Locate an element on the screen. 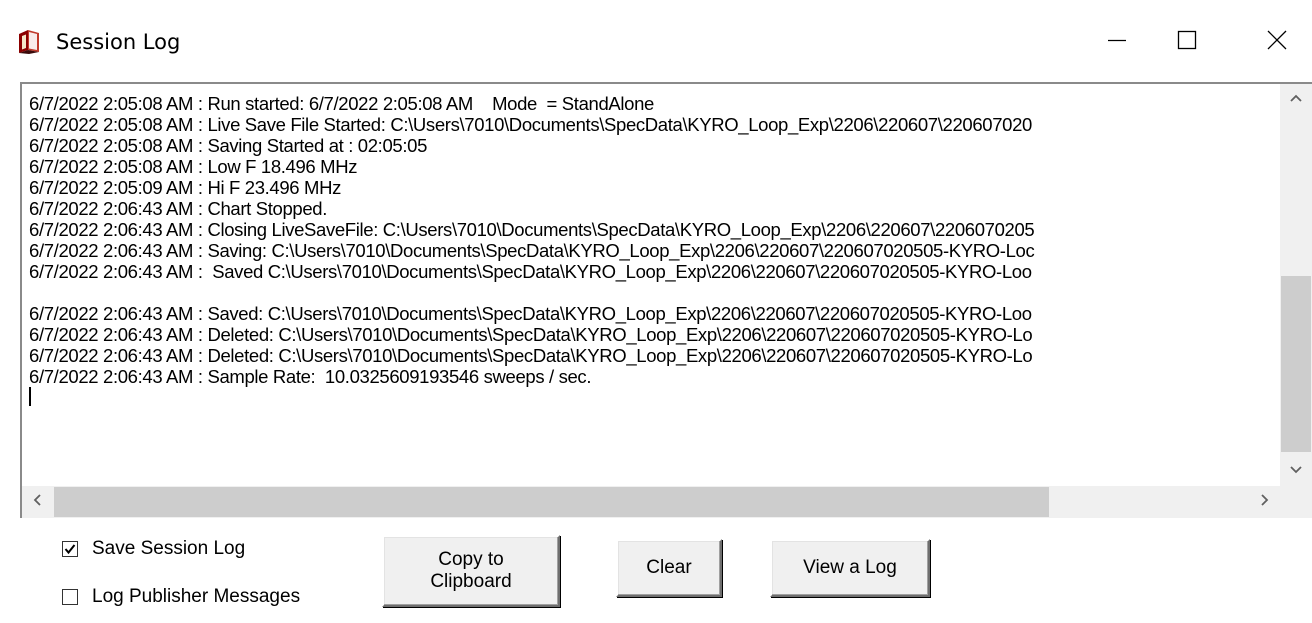  window-title: Session Log is located at coordinates (118, 42).